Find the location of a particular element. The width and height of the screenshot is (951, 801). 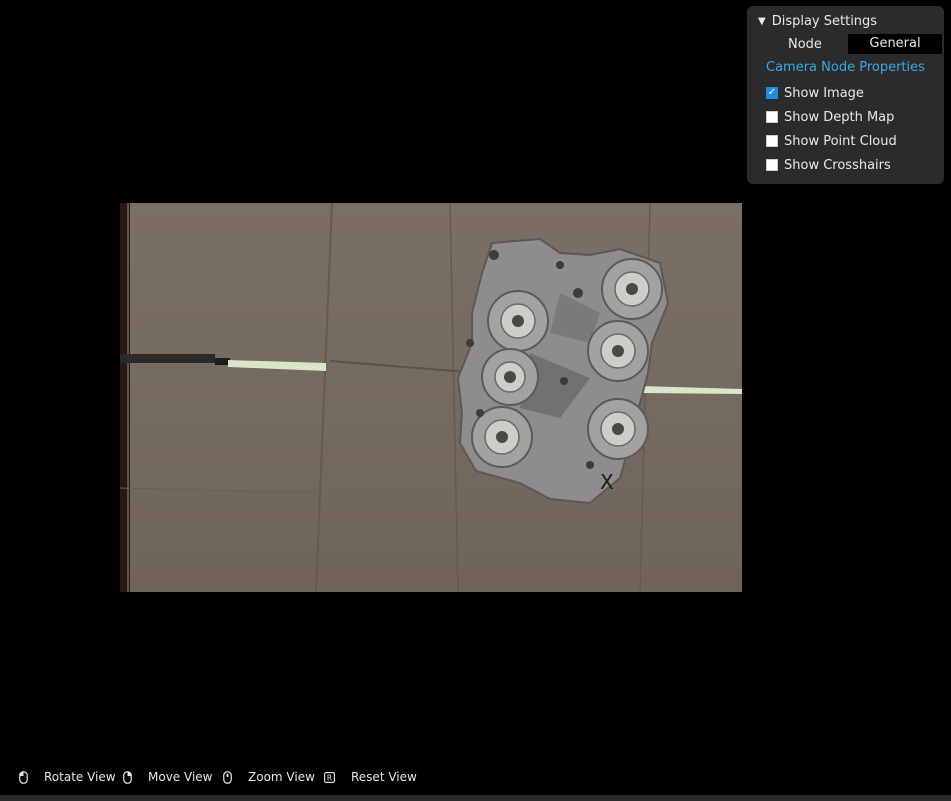

reset-view-hint: R Reset View is located at coordinates (370, 777).